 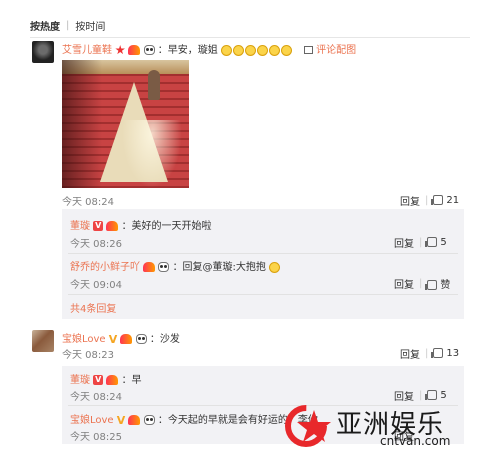 What do you see at coordinates (96, 437) in the screenshot?
I see `reply-time: 今天 08:25` at bounding box center [96, 437].